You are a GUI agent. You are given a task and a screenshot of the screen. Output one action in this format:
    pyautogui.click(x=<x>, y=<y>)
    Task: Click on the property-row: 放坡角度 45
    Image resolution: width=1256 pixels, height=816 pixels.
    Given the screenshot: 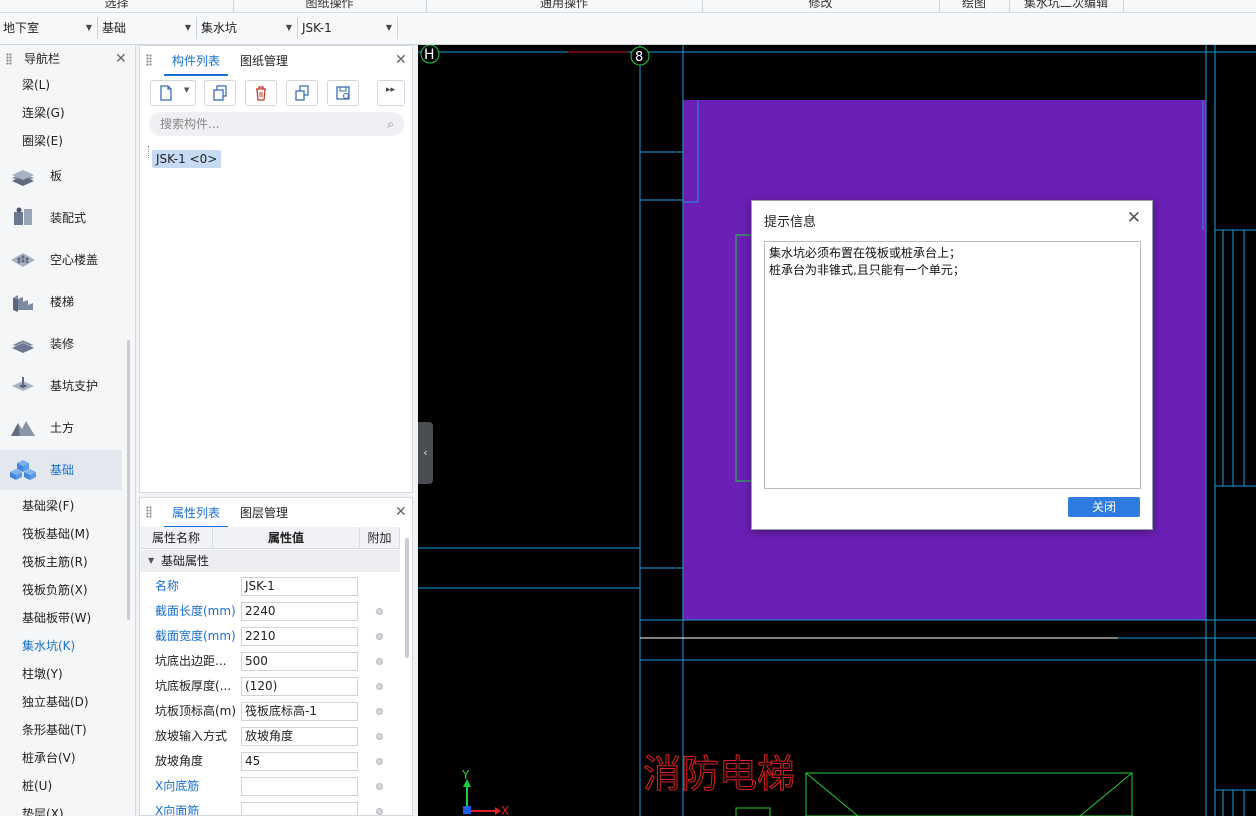 What is the action you would take?
    pyautogui.click(x=270, y=761)
    